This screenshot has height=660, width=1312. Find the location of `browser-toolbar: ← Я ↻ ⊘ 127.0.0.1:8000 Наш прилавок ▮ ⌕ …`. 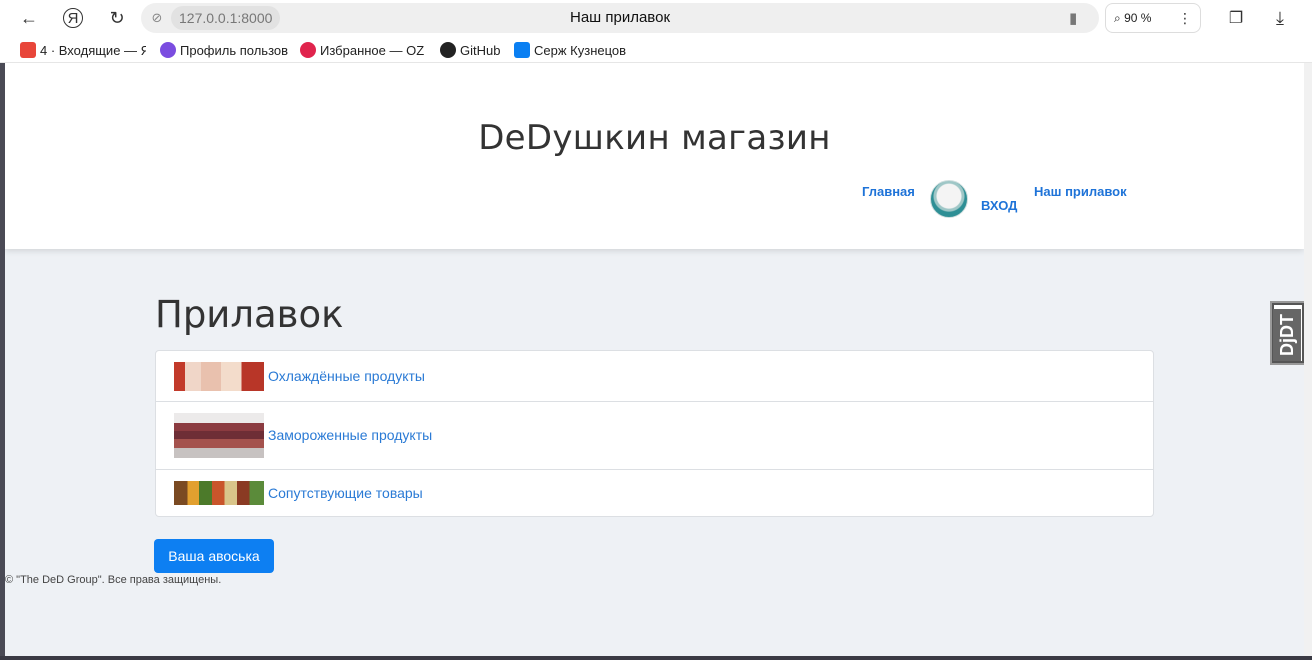

browser-toolbar: ← Я ↻ ⊘ 127.0.0.1:8000 Наш прилавок ▮ ⌕ … is located at coordinates (656, 18).